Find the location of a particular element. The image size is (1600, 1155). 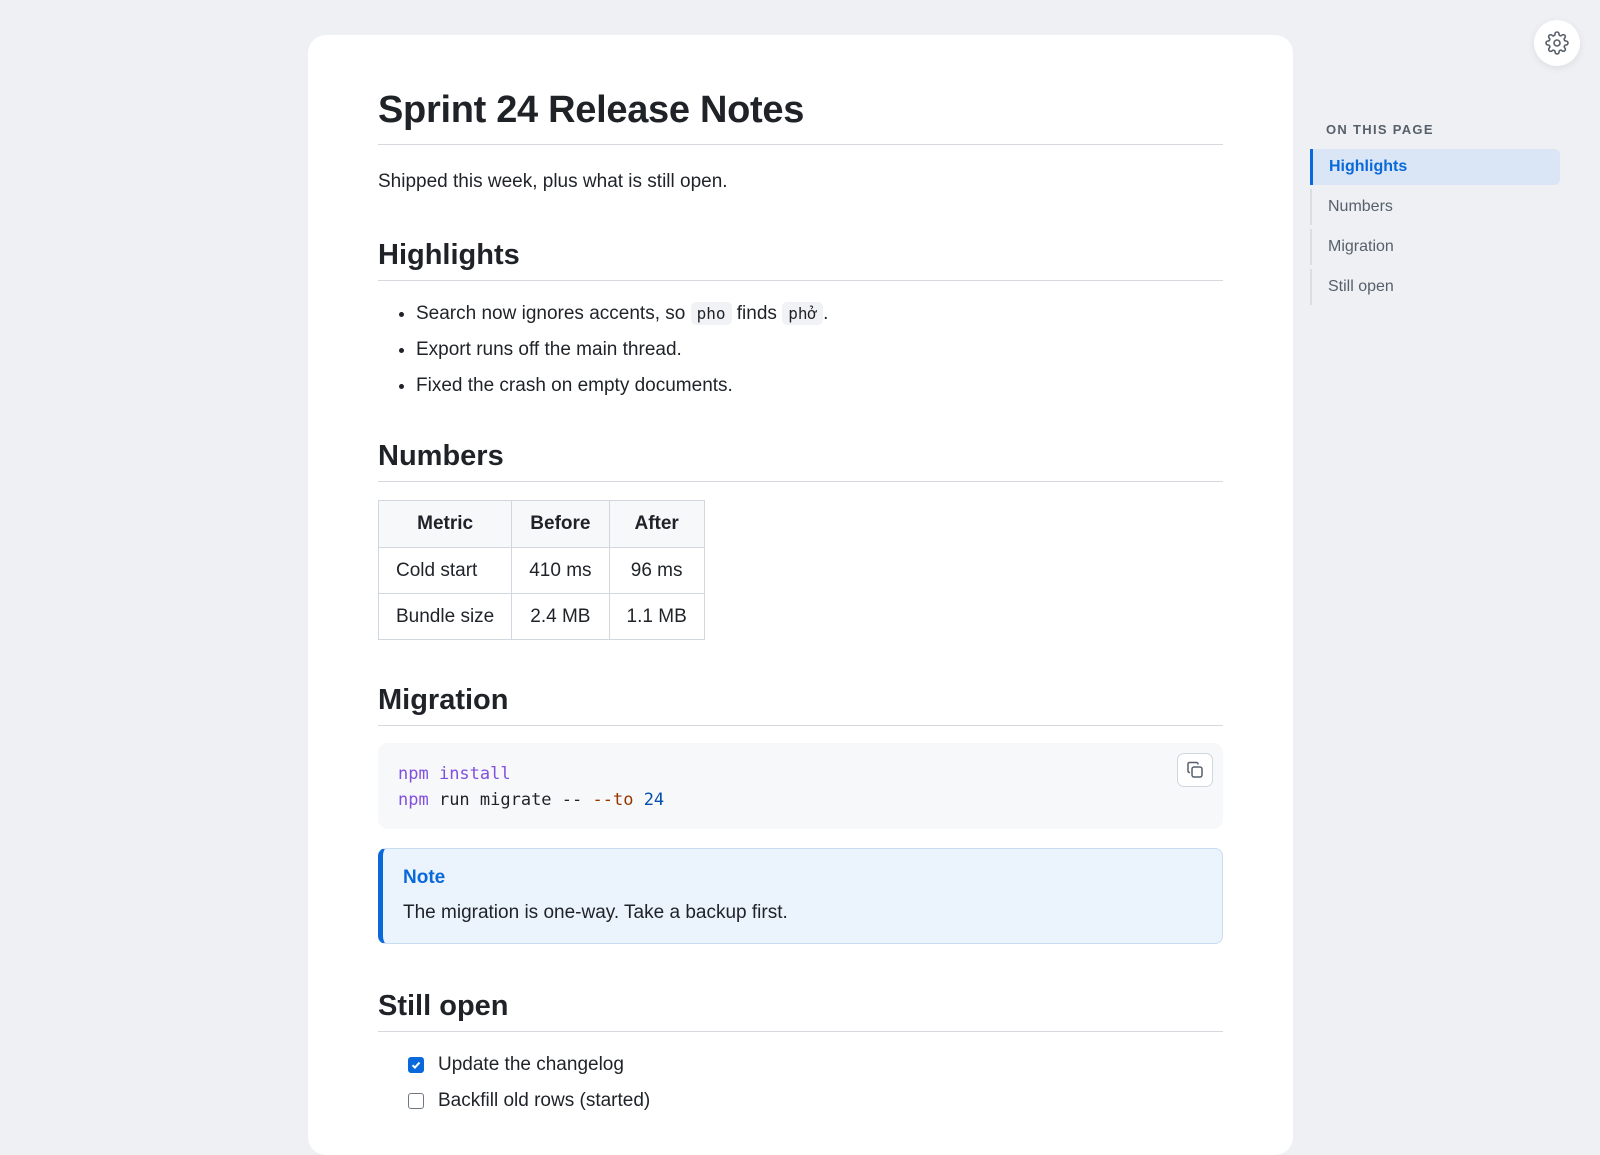

task-item: Backfill old rows (started) is located at coordinates (815, 1101).